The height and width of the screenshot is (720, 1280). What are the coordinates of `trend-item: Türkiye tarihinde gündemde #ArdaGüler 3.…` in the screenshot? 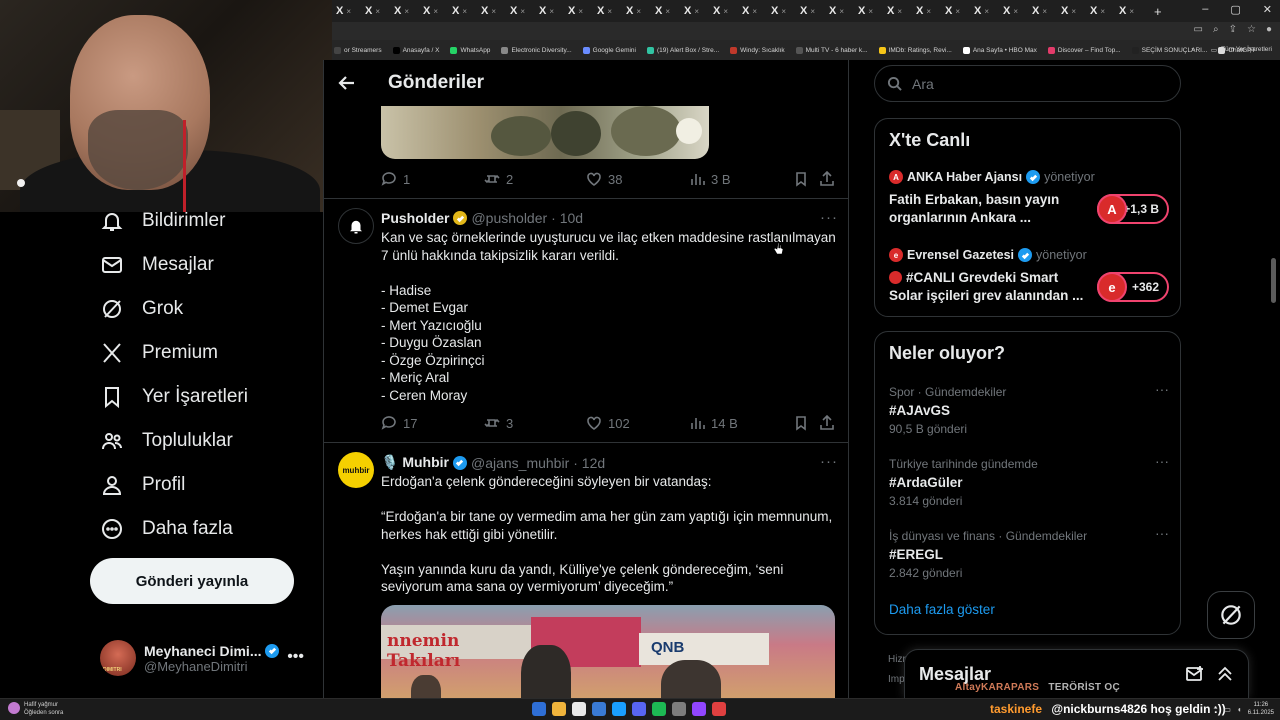 It's located at (1029, 480).